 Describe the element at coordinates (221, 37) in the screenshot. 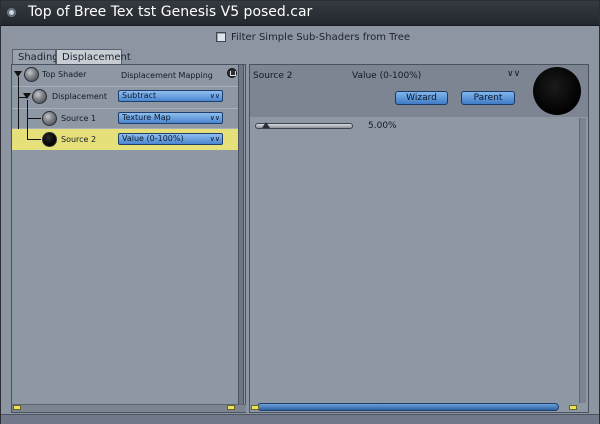

I see `filter-checkbox` at that location.